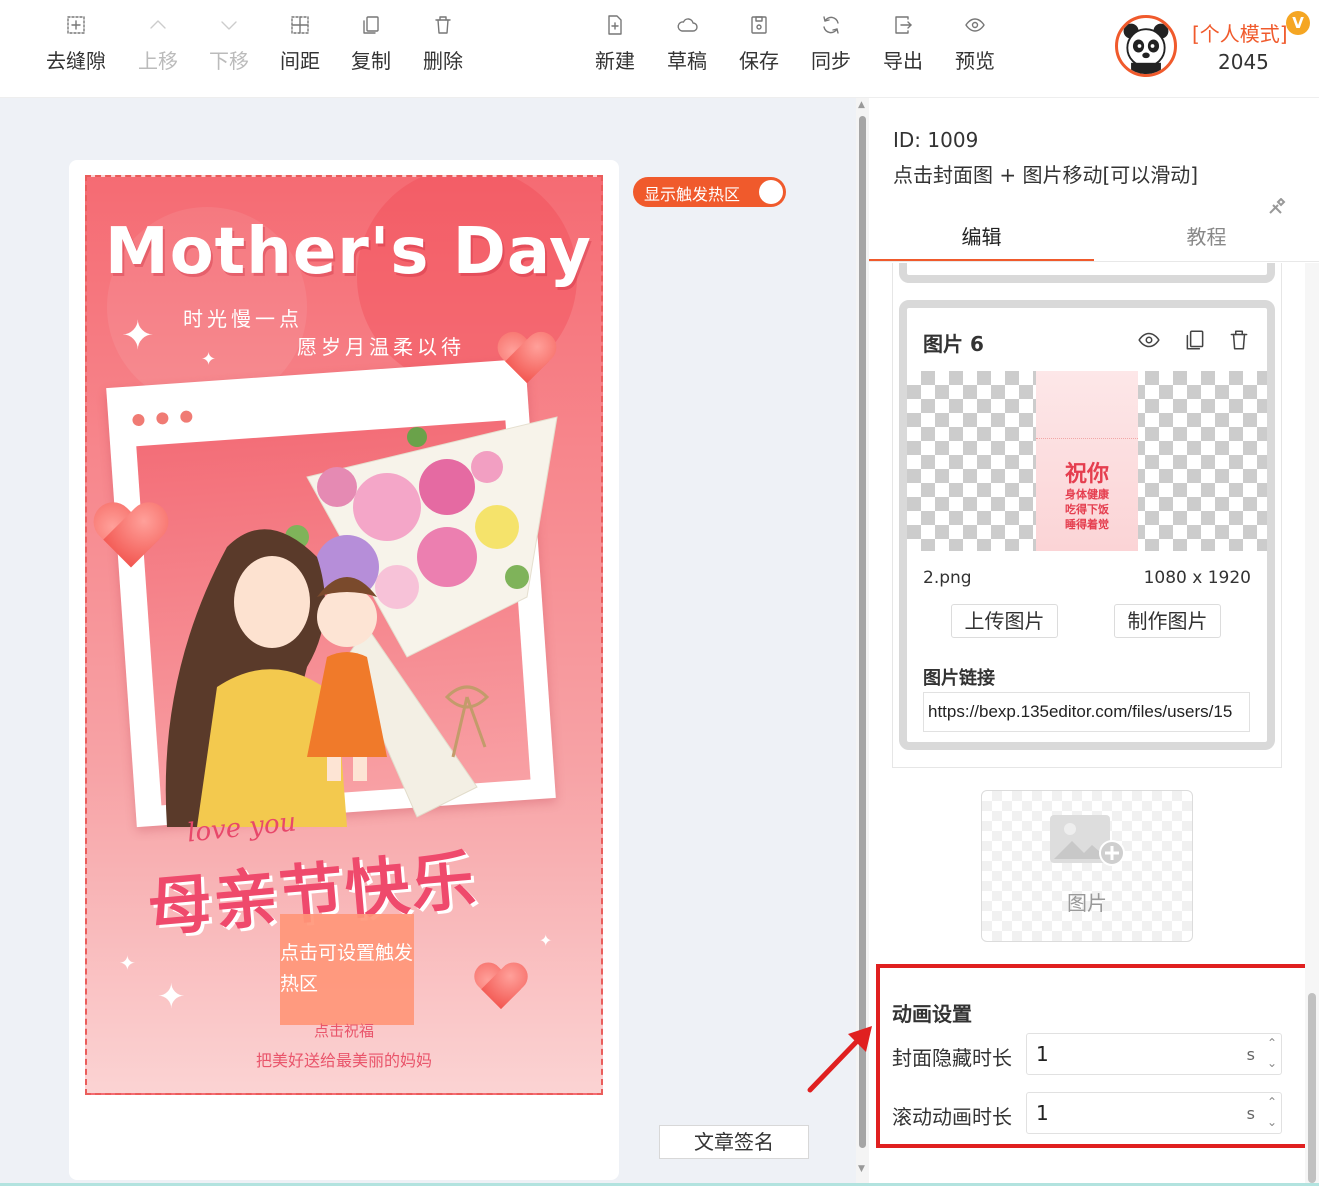 The height and width of the screenshot is (1186, 1319). What do you see at coordinates (300, 44) in the screenshot?
I see `spacing-button: 间距` at bounding box center [300, 44].